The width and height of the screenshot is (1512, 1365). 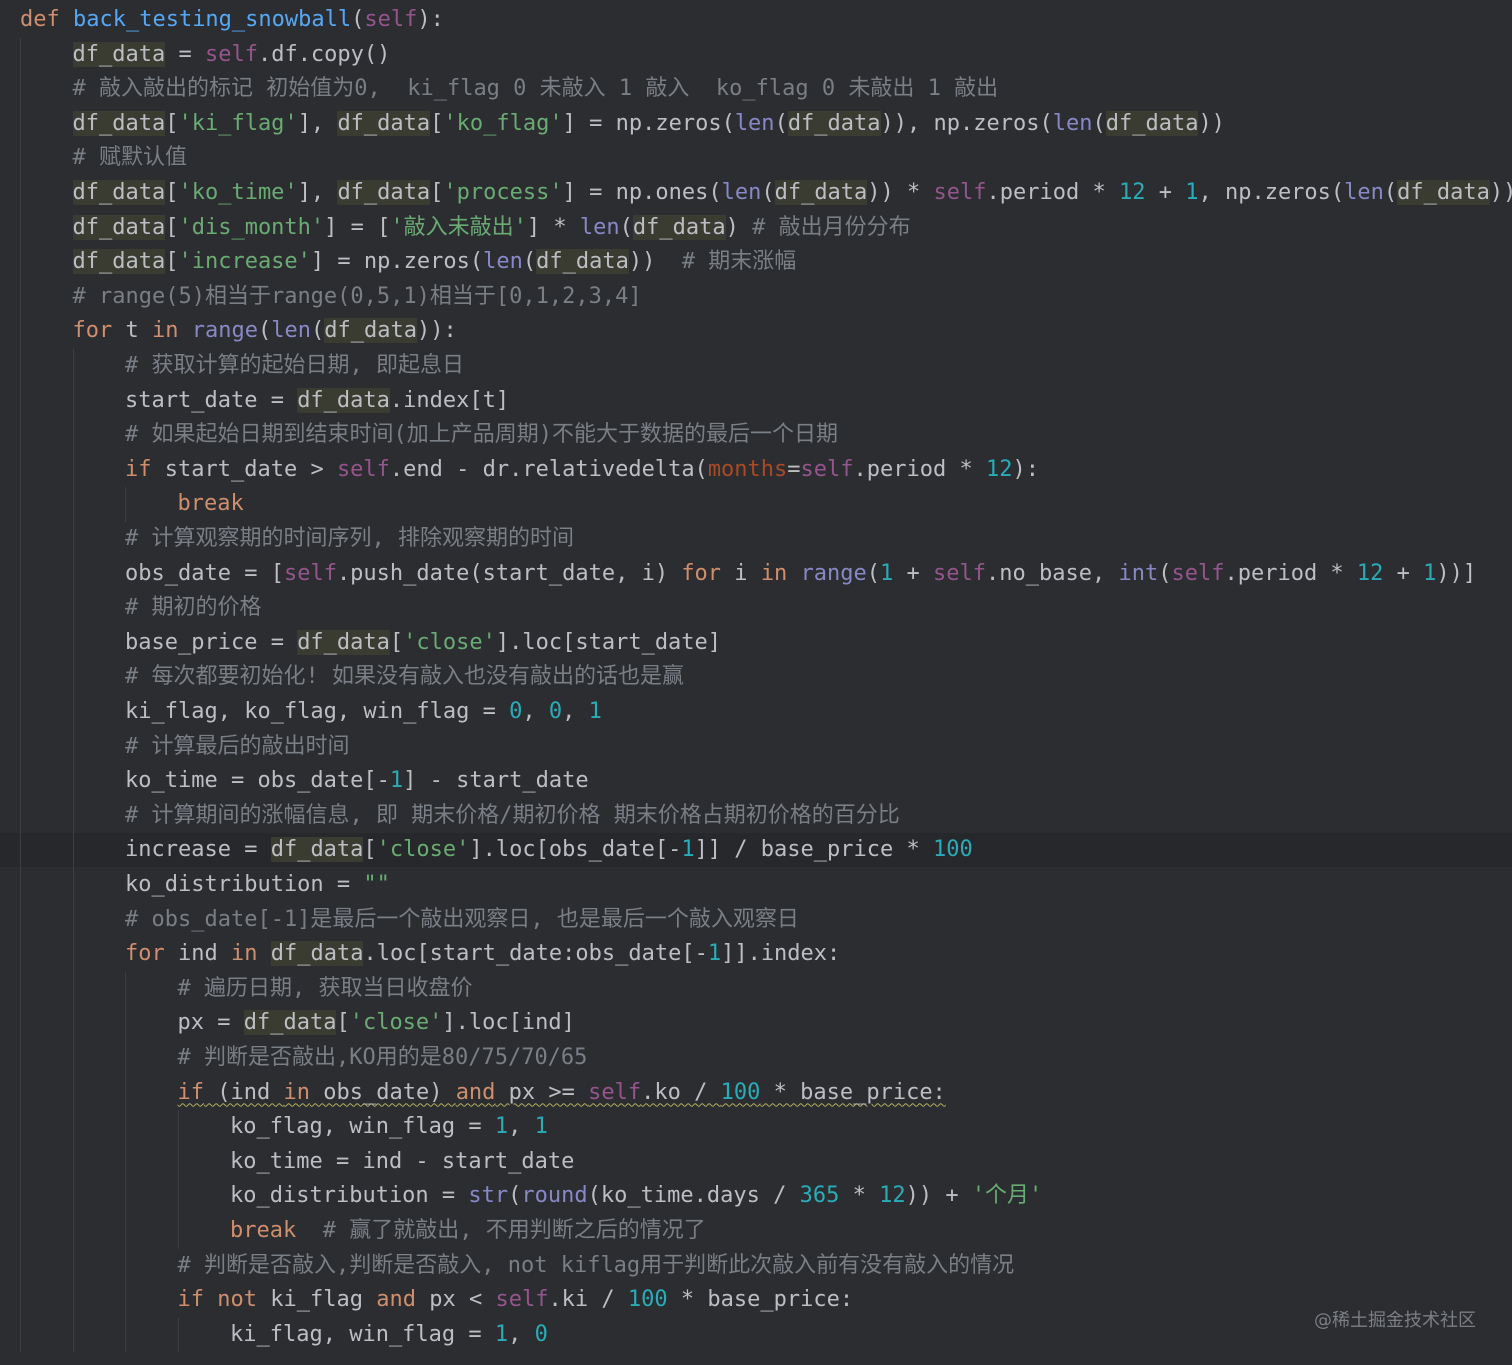 I want to click on code-token: range, so click(x=833, y=573).